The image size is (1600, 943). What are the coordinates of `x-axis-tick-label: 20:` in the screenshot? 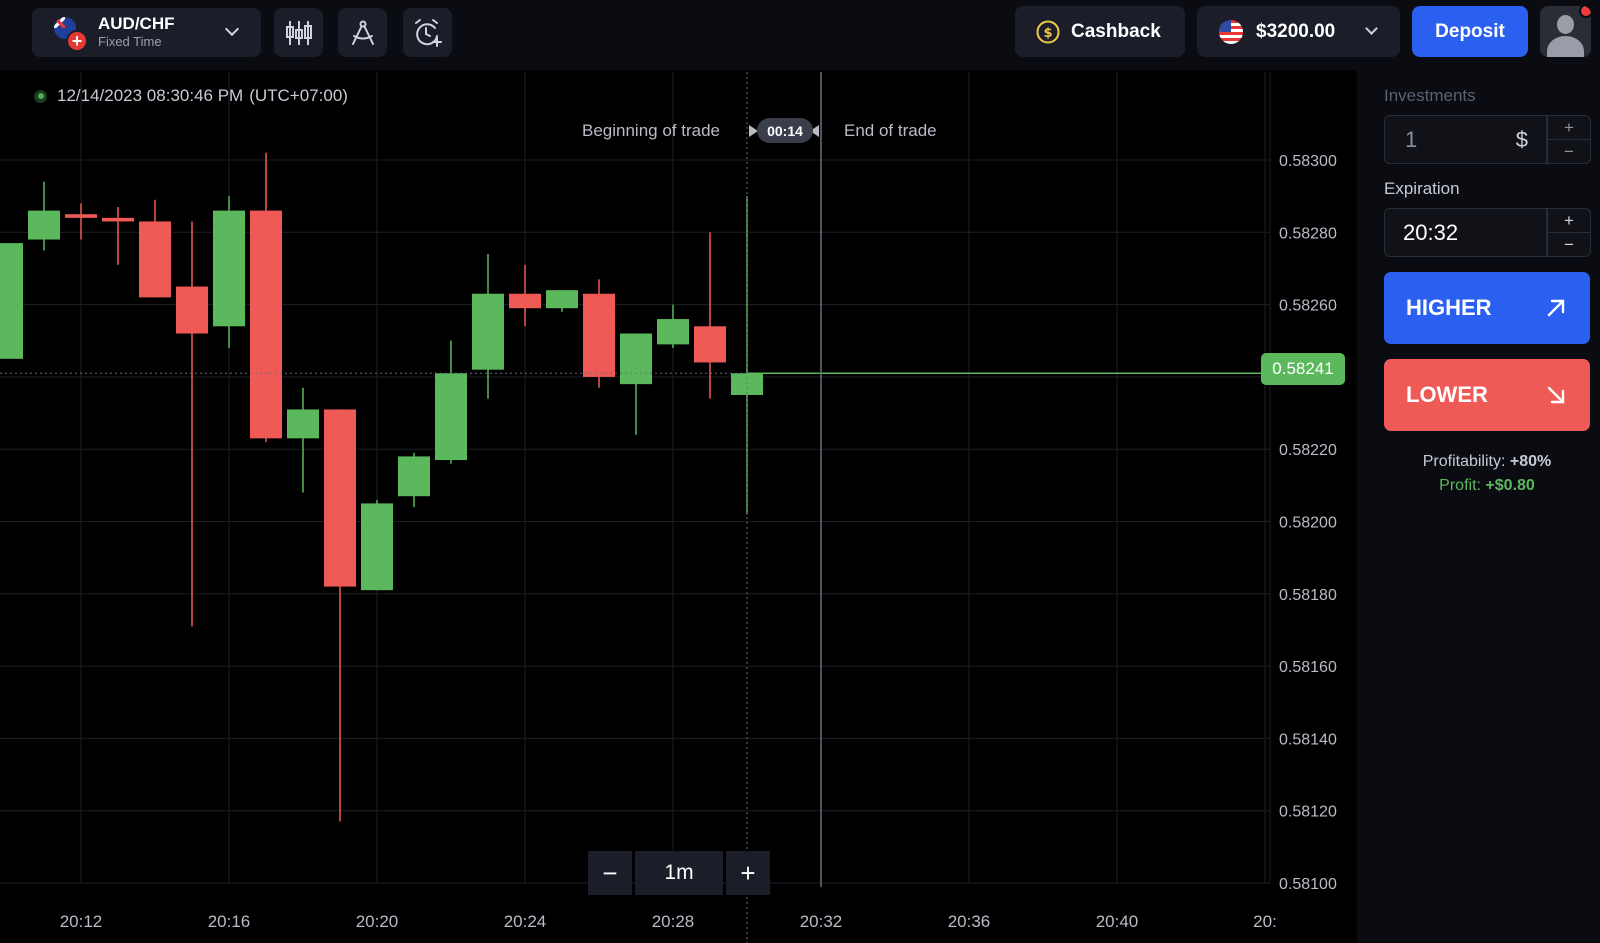 It's located at (1265, 921).